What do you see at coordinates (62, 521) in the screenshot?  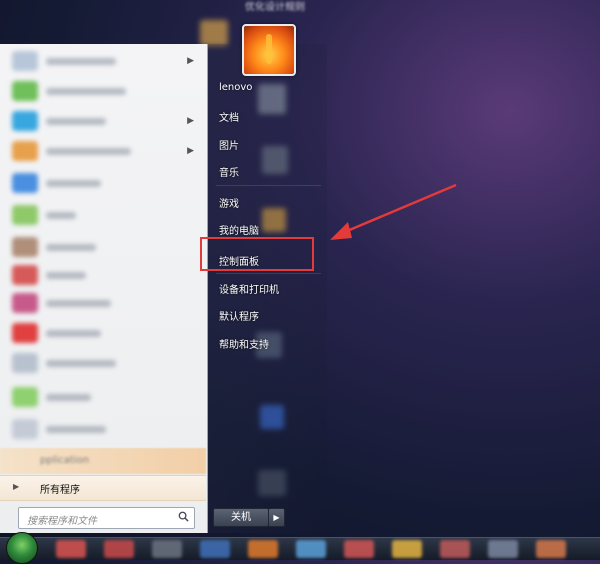 I see `search-placeholder: 搜索程序和文件` at bounding box center [62, 521].